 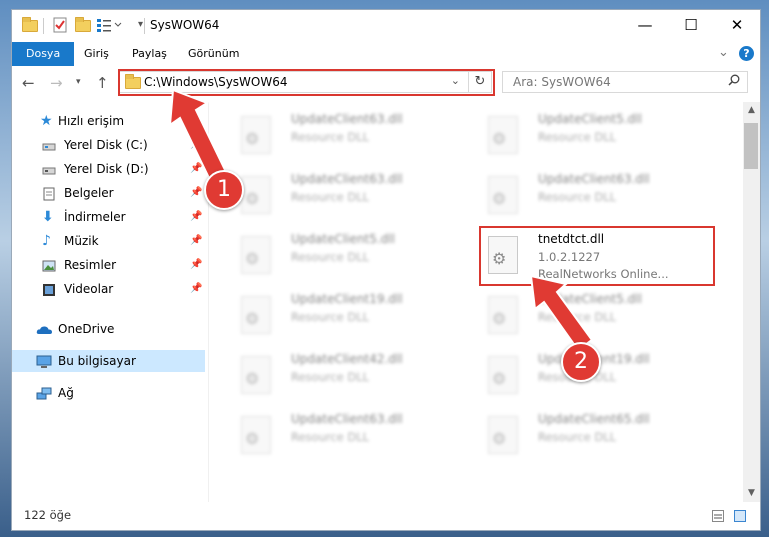 I want to click on arrow-1-shape, so click(x=198, y=135).